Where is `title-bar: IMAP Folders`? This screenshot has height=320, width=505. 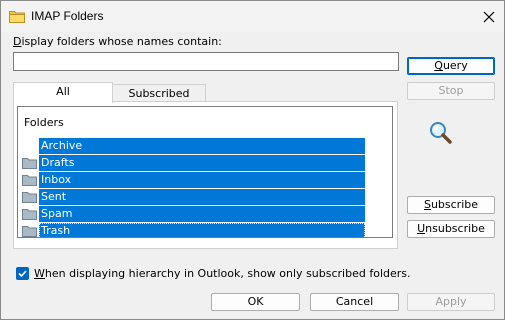 title-bar: IMAP Folders is located at coordinates (252, 16).